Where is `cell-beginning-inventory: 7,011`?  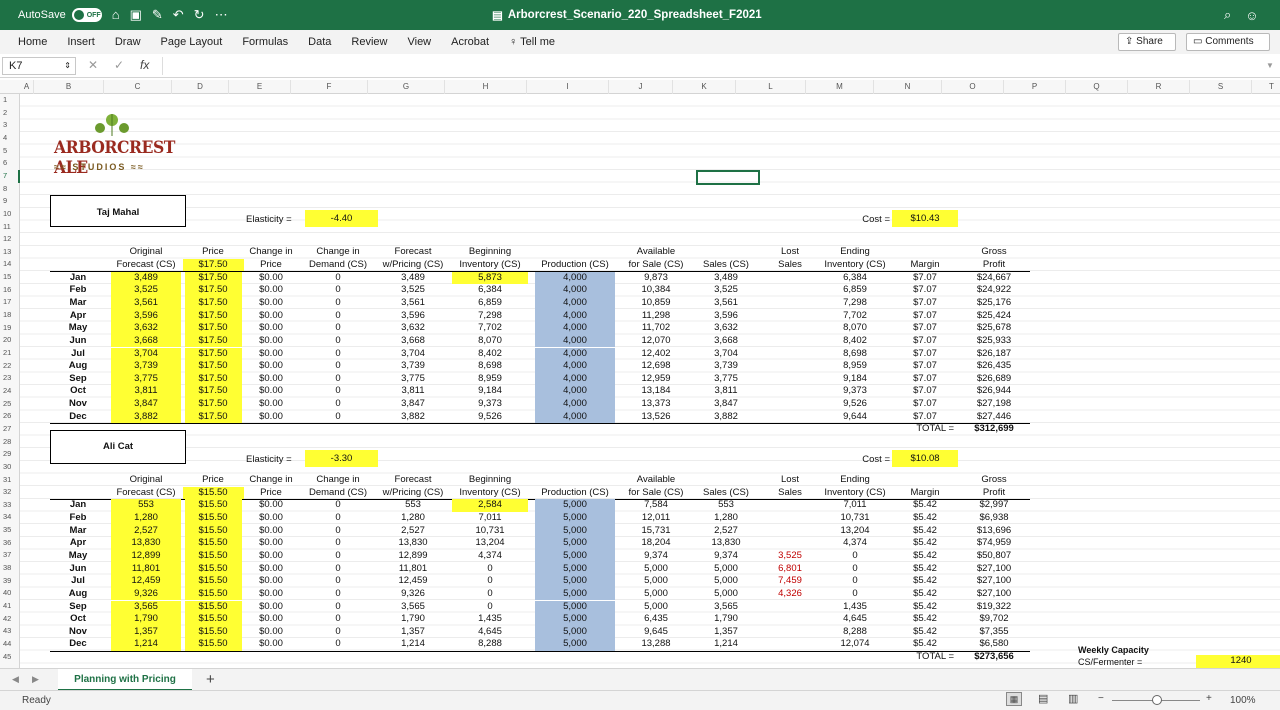 cell-beginning-inventory: 7,011 is located at coordinates (490, 518).